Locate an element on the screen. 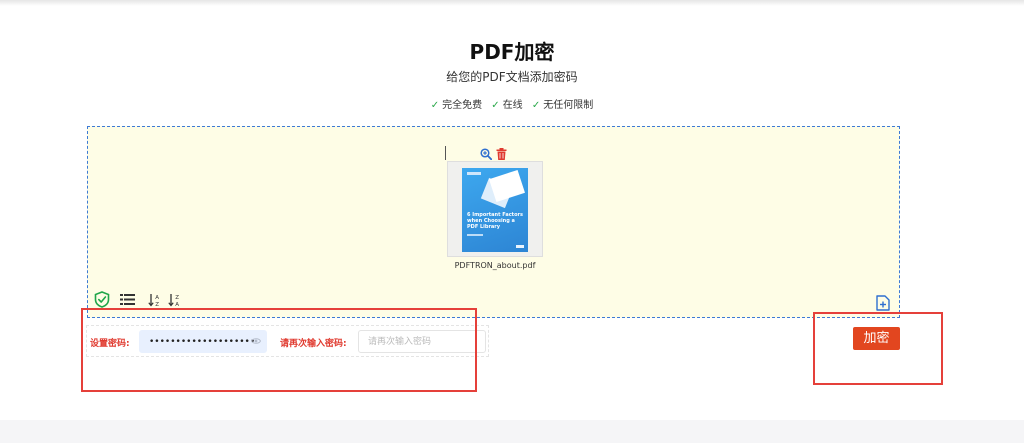  text-cursor is located at coordinates (445, 153).